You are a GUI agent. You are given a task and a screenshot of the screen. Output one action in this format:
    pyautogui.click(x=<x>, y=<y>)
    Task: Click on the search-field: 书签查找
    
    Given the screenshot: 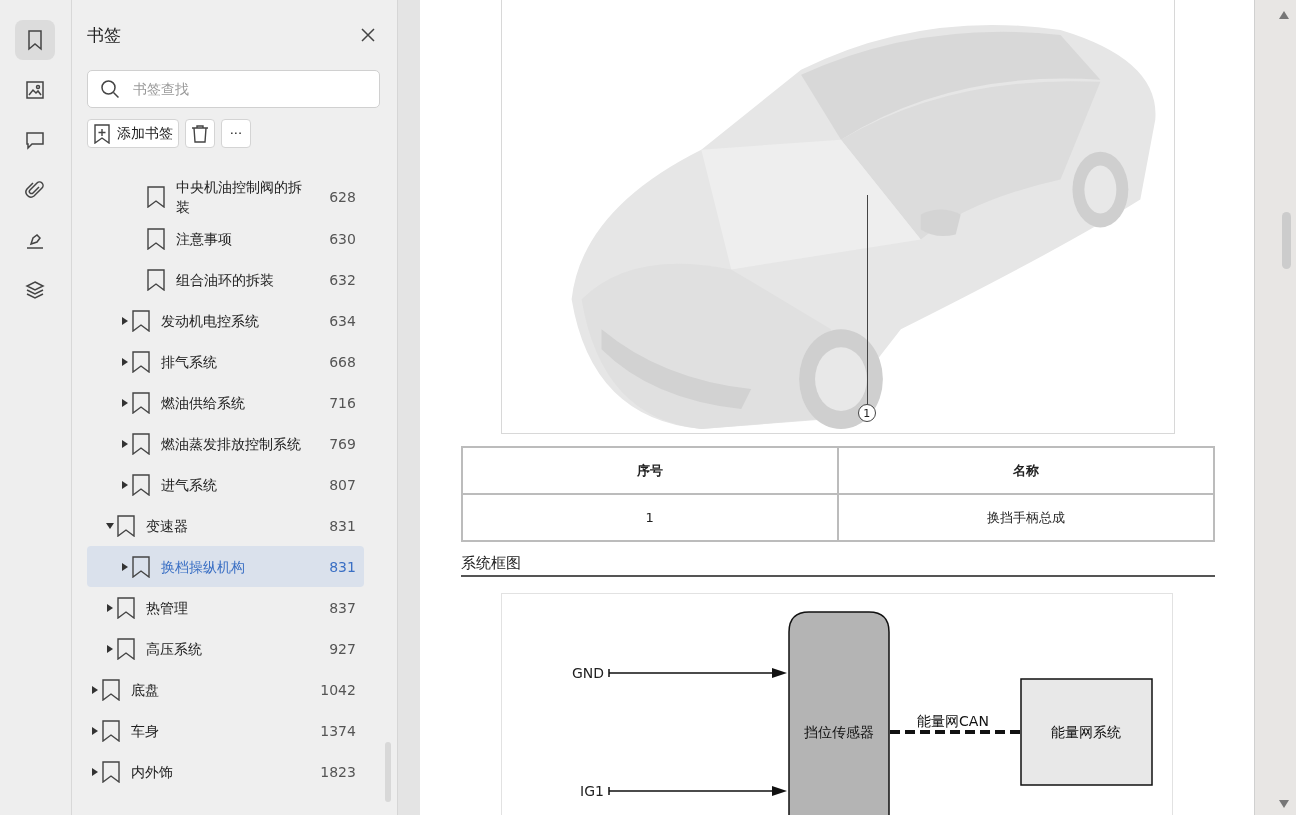 What is the action you would take?
    pyautogui.click(x=233, y=89)
    